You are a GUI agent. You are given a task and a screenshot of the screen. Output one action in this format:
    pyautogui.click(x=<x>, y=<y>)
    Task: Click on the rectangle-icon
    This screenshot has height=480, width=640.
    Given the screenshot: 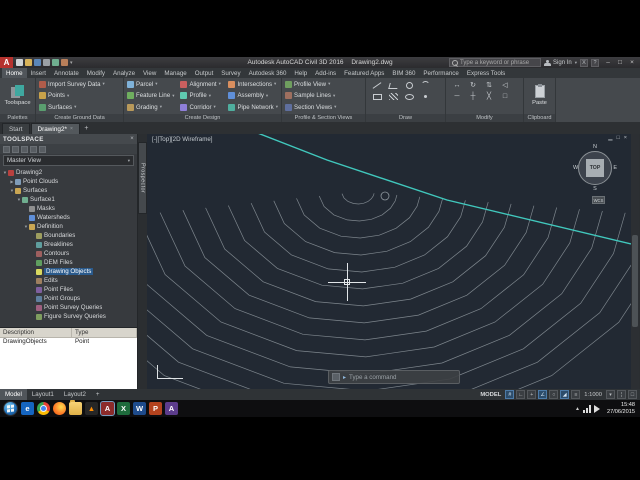 What is the action you would take?
    pyautogui.click(x=377, y=96)
    